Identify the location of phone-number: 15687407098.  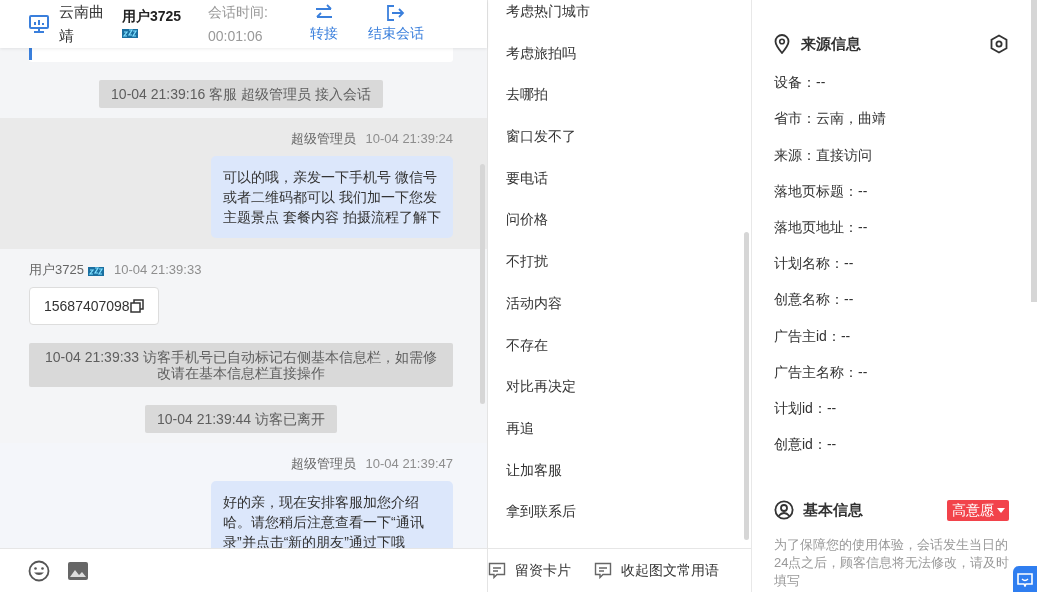
(87, 306).